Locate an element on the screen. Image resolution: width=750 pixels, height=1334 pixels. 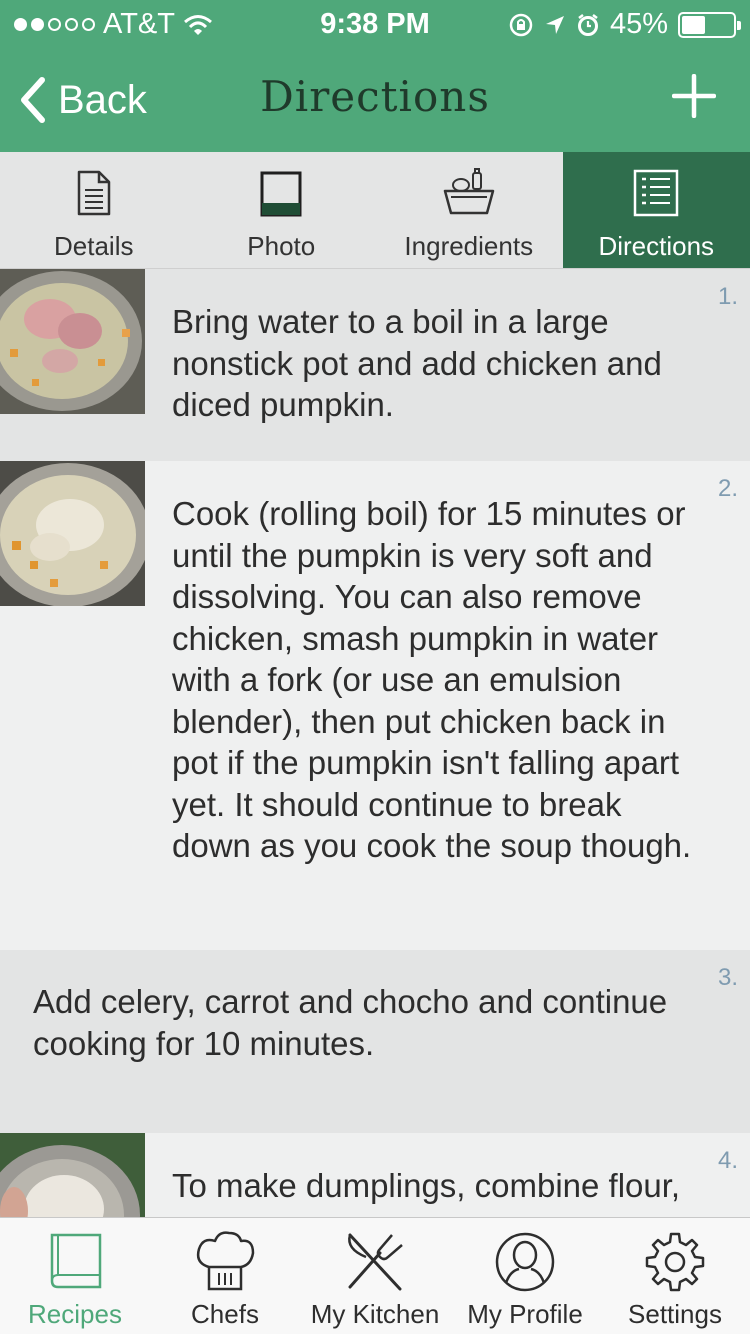
tabbar-settings: Settings is located at coordinates (675, 1276).